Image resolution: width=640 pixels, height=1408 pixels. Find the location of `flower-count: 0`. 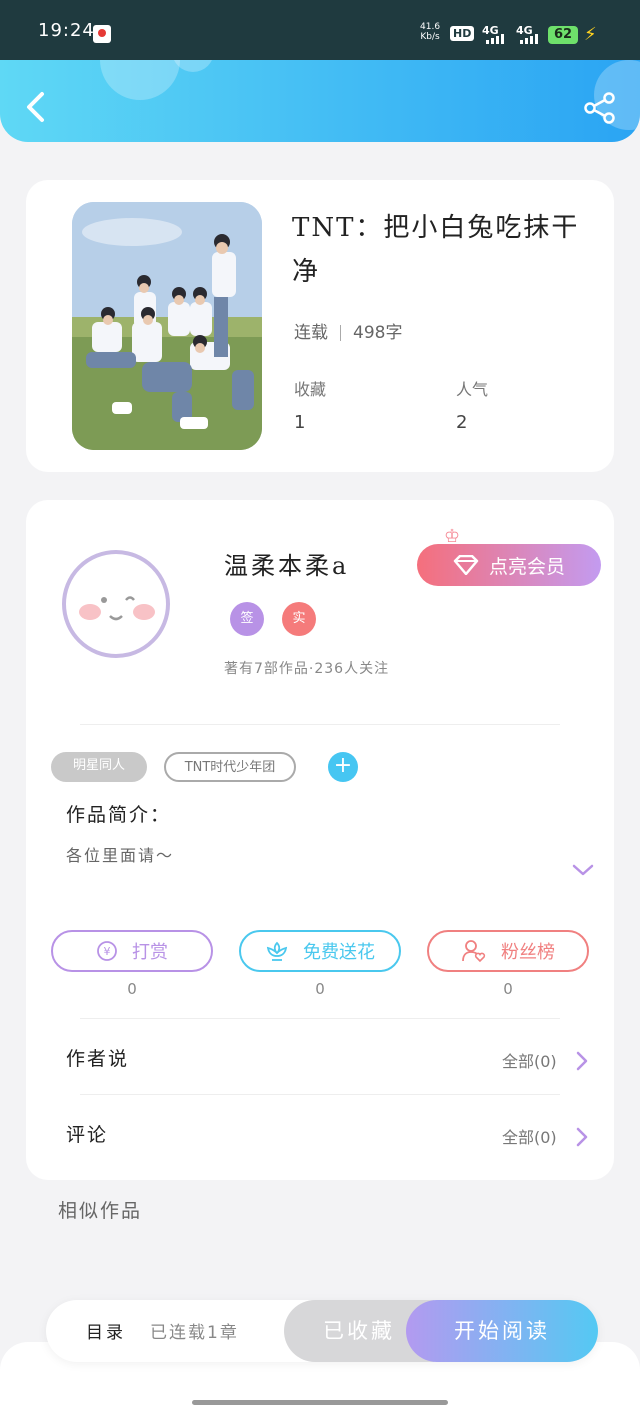

flower-count: 0 is located at coordinates (320, 989).